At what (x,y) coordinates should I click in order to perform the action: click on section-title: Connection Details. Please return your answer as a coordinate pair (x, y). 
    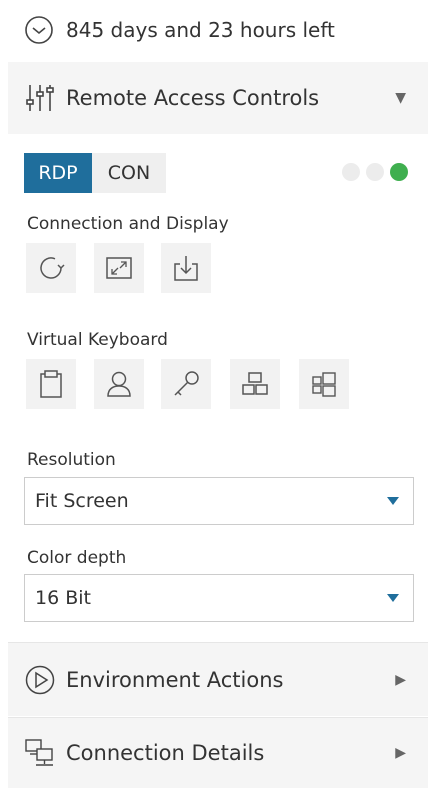
    Looking at the image, I should click on (165, 753).